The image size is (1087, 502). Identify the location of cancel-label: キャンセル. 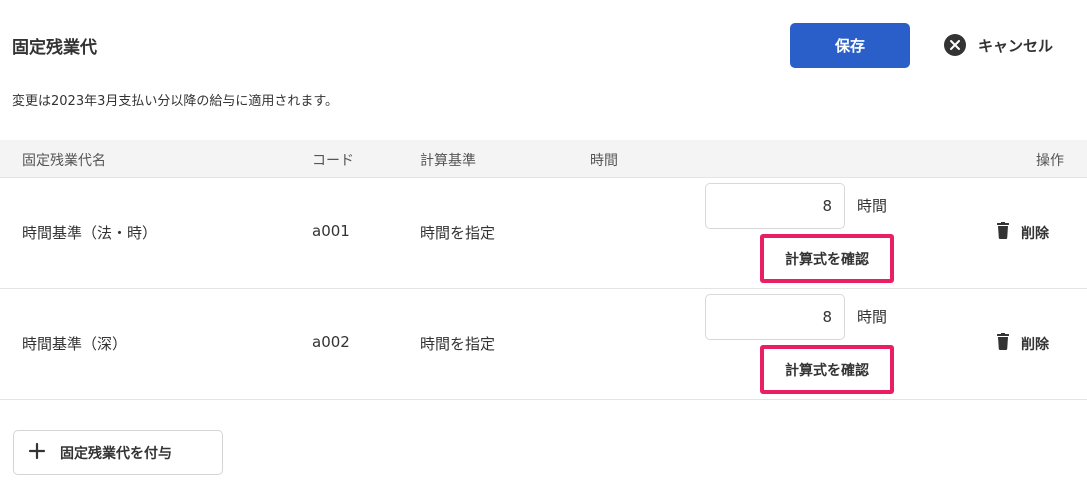
(1016, 45).